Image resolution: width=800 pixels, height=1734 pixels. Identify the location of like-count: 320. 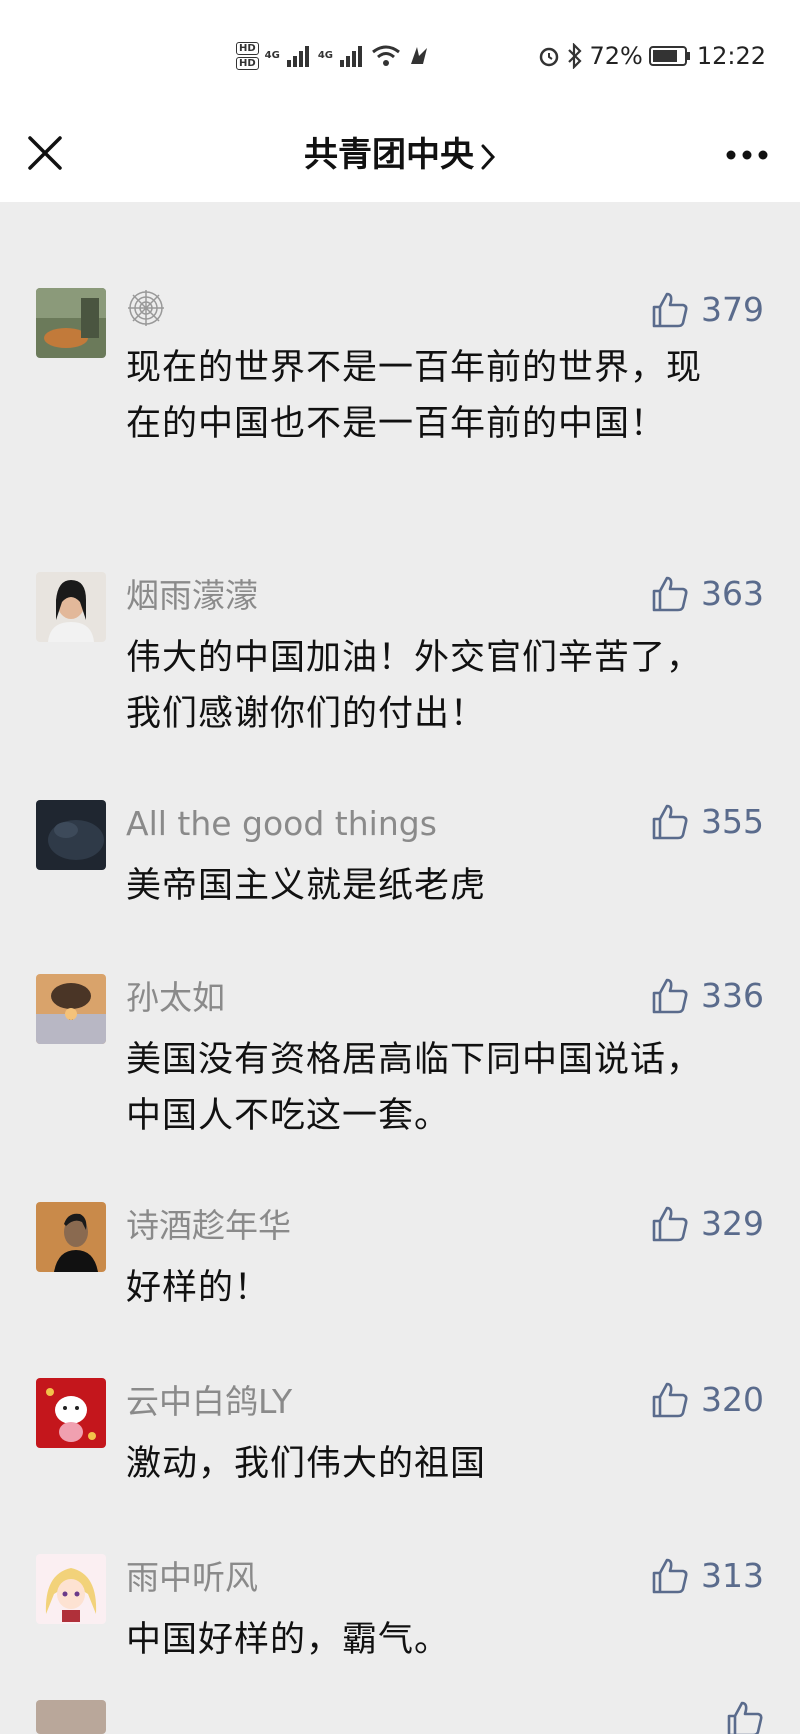
(732, 1399).